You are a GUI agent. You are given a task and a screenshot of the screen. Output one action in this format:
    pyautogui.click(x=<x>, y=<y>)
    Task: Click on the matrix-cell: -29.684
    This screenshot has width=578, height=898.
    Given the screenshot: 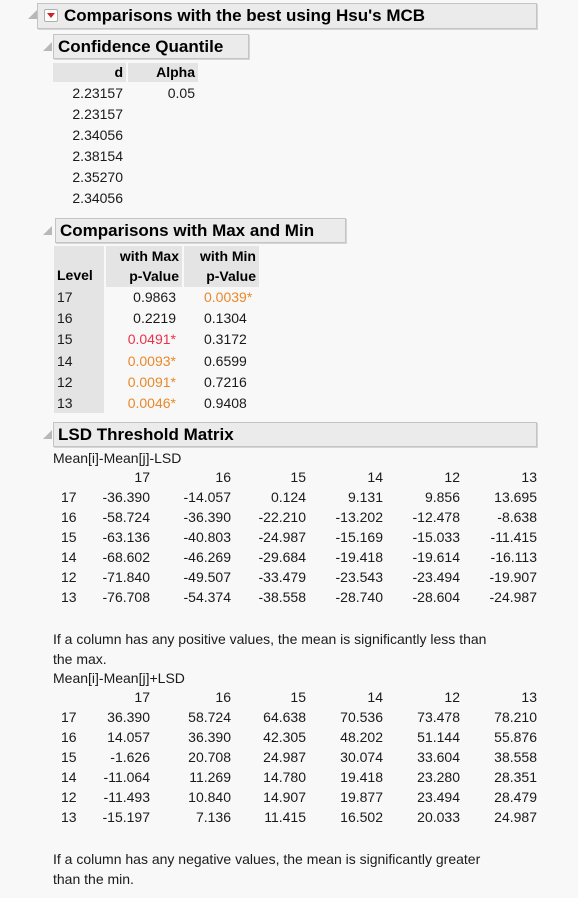 What is the action you would take?
    pyautogui.click(x=282, y=557)
    